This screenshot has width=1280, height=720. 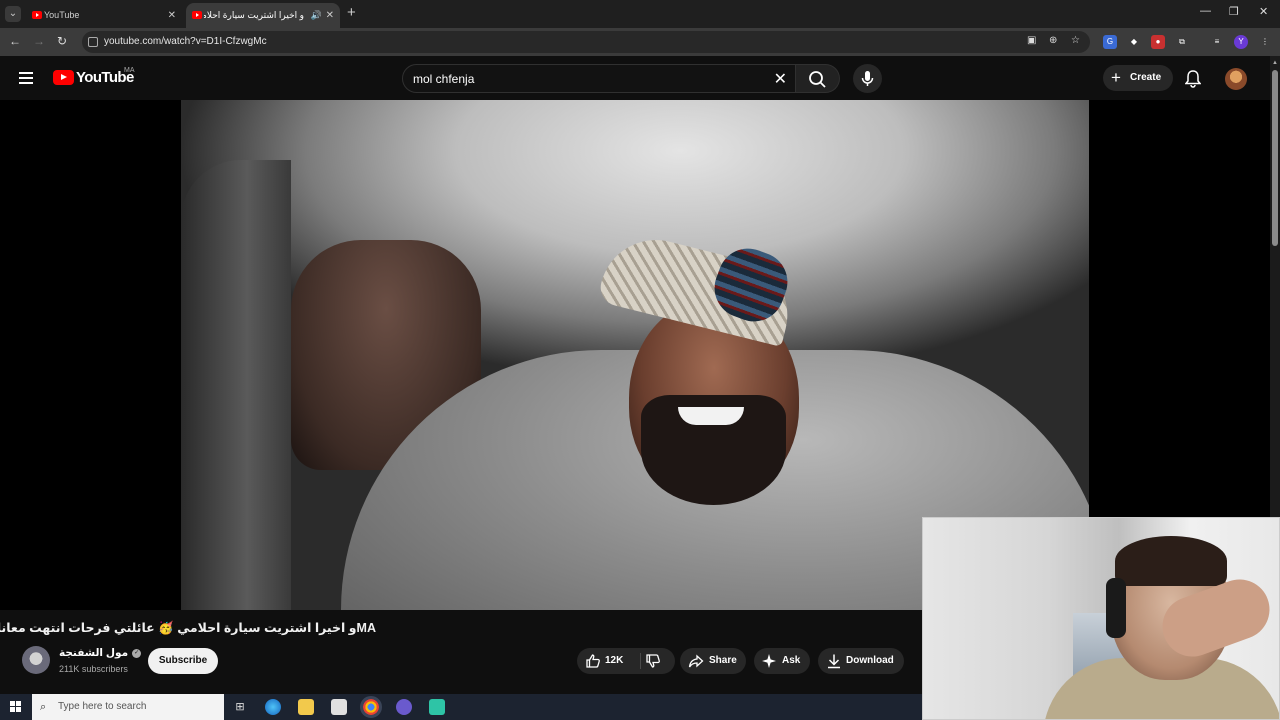 I want to click on voice-search-button, so click(x=867, y=78).